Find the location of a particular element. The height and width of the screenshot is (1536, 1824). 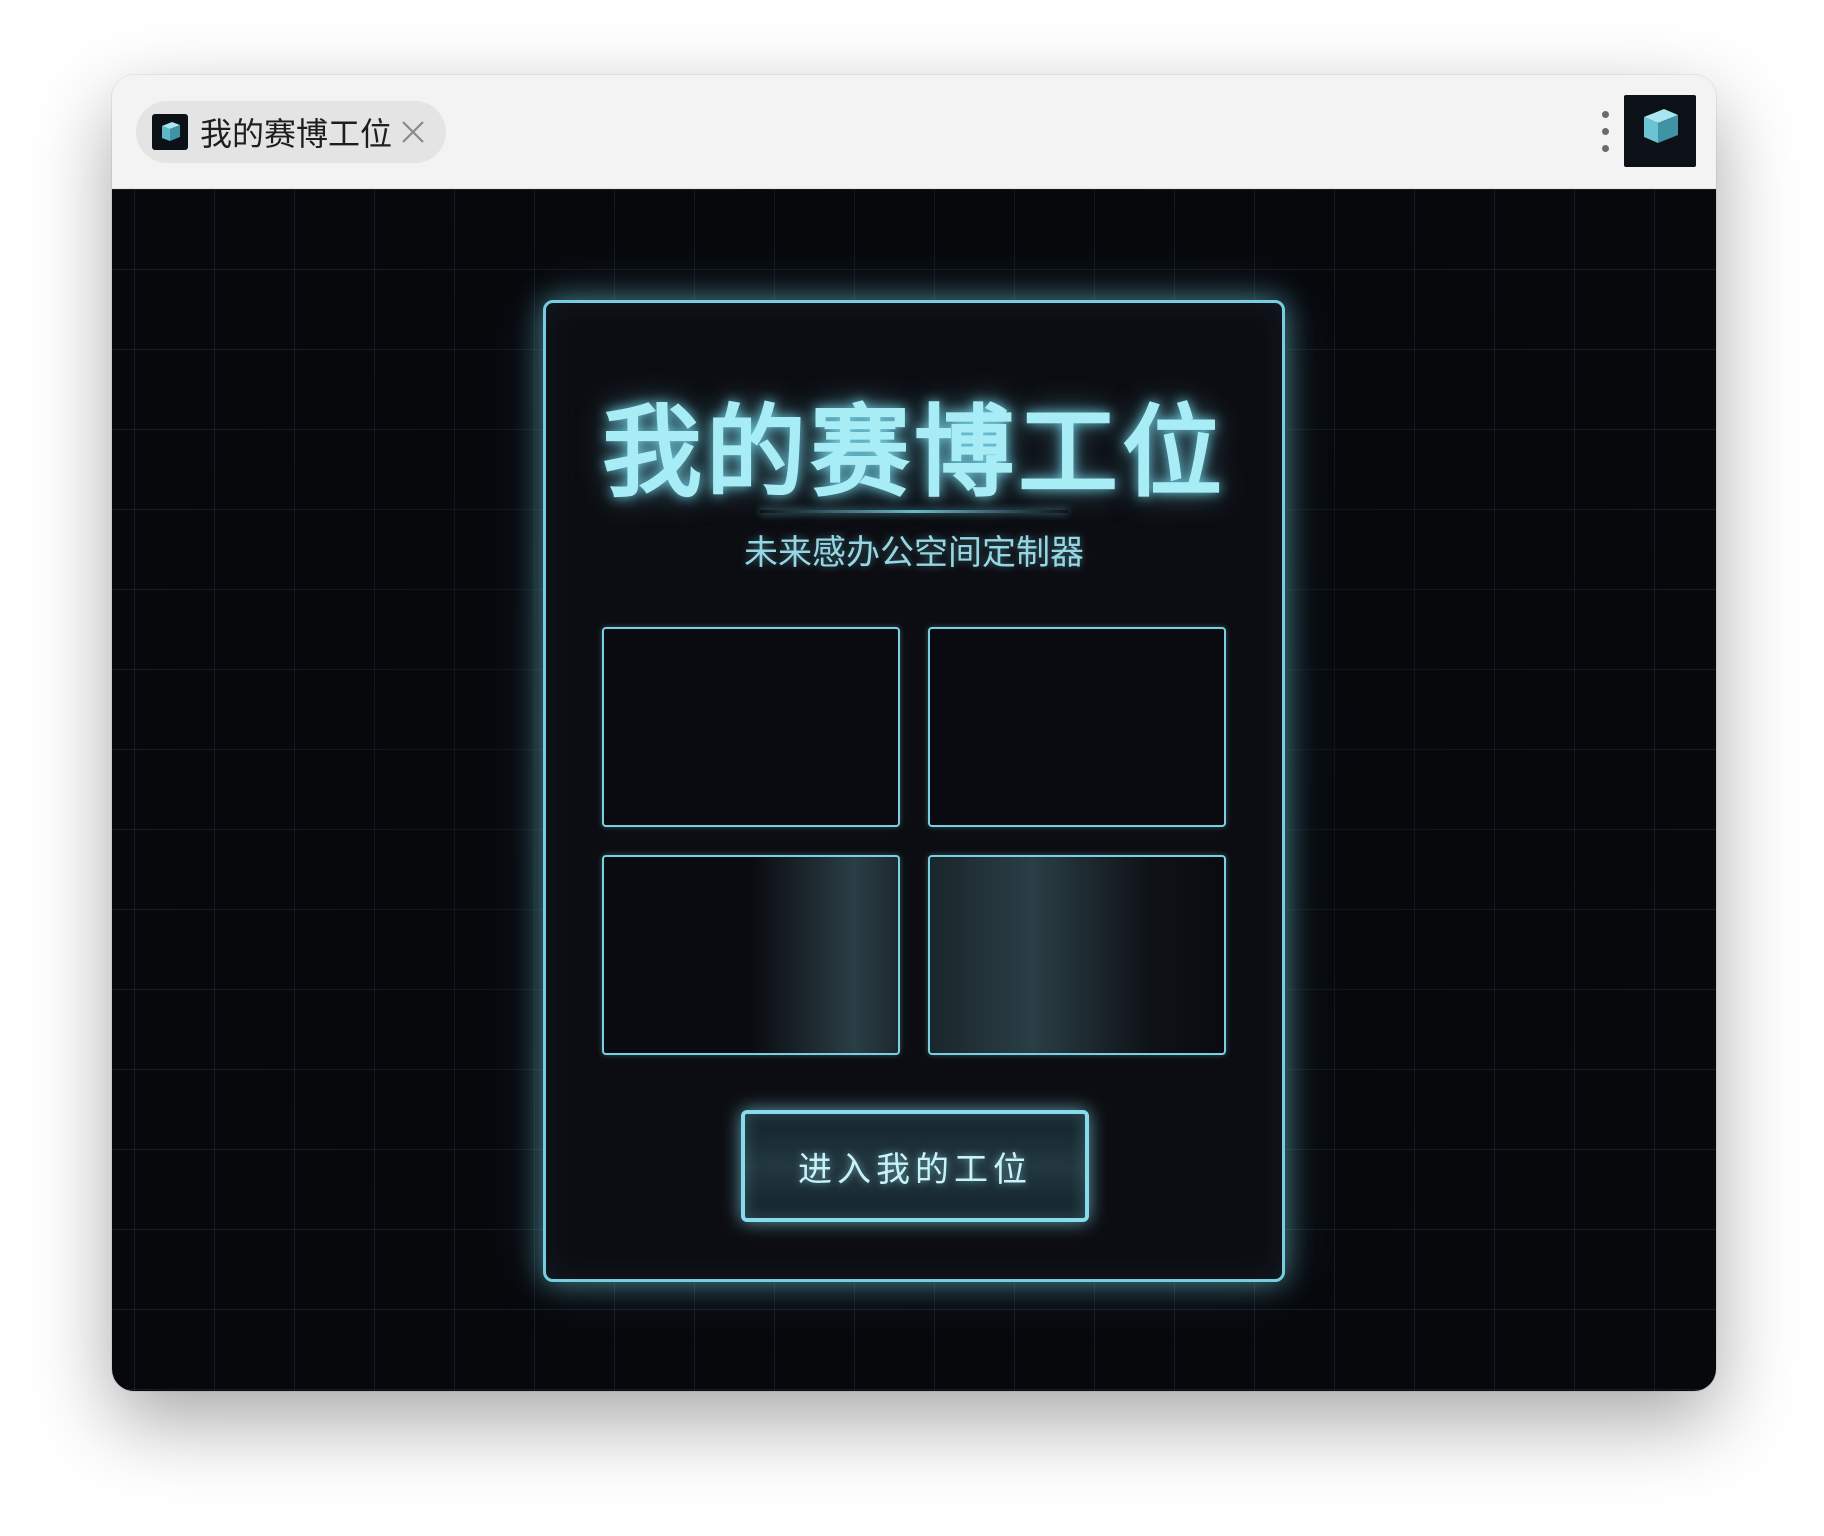

close-icon is located at coordinates (413, 132).